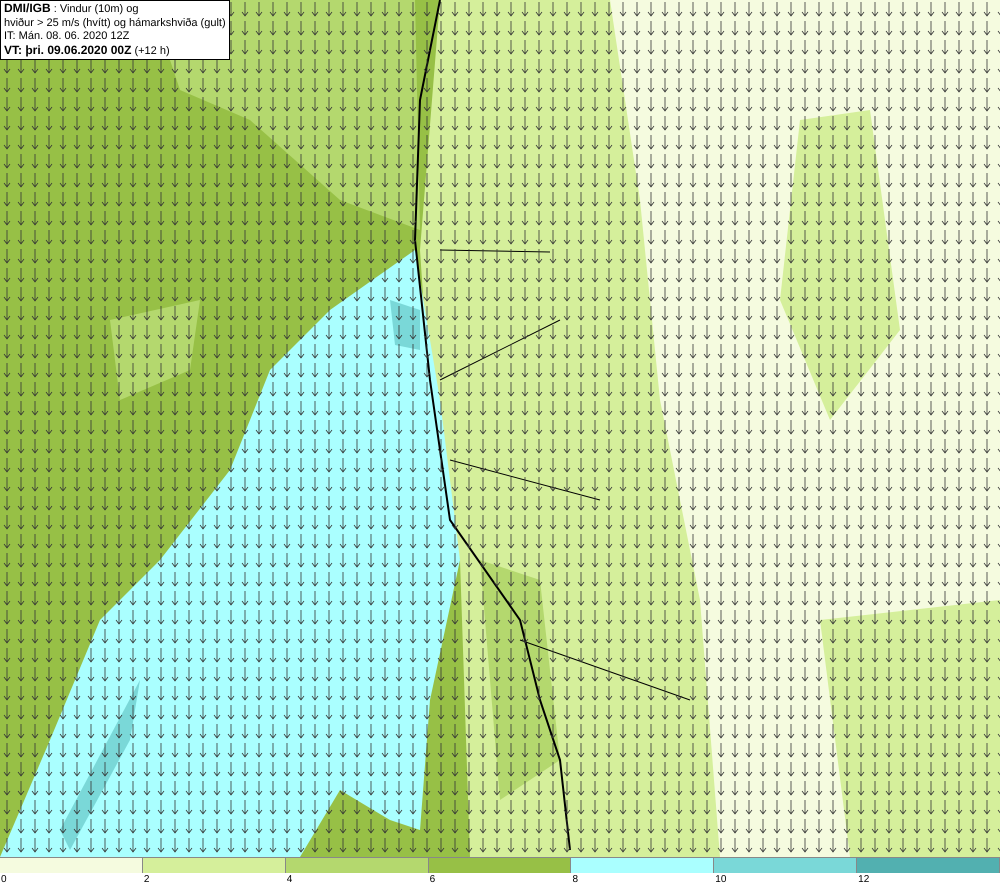  Describe the element at coordinates (575, 879) in the screenshot. I see `legend-label: 8` at that location.